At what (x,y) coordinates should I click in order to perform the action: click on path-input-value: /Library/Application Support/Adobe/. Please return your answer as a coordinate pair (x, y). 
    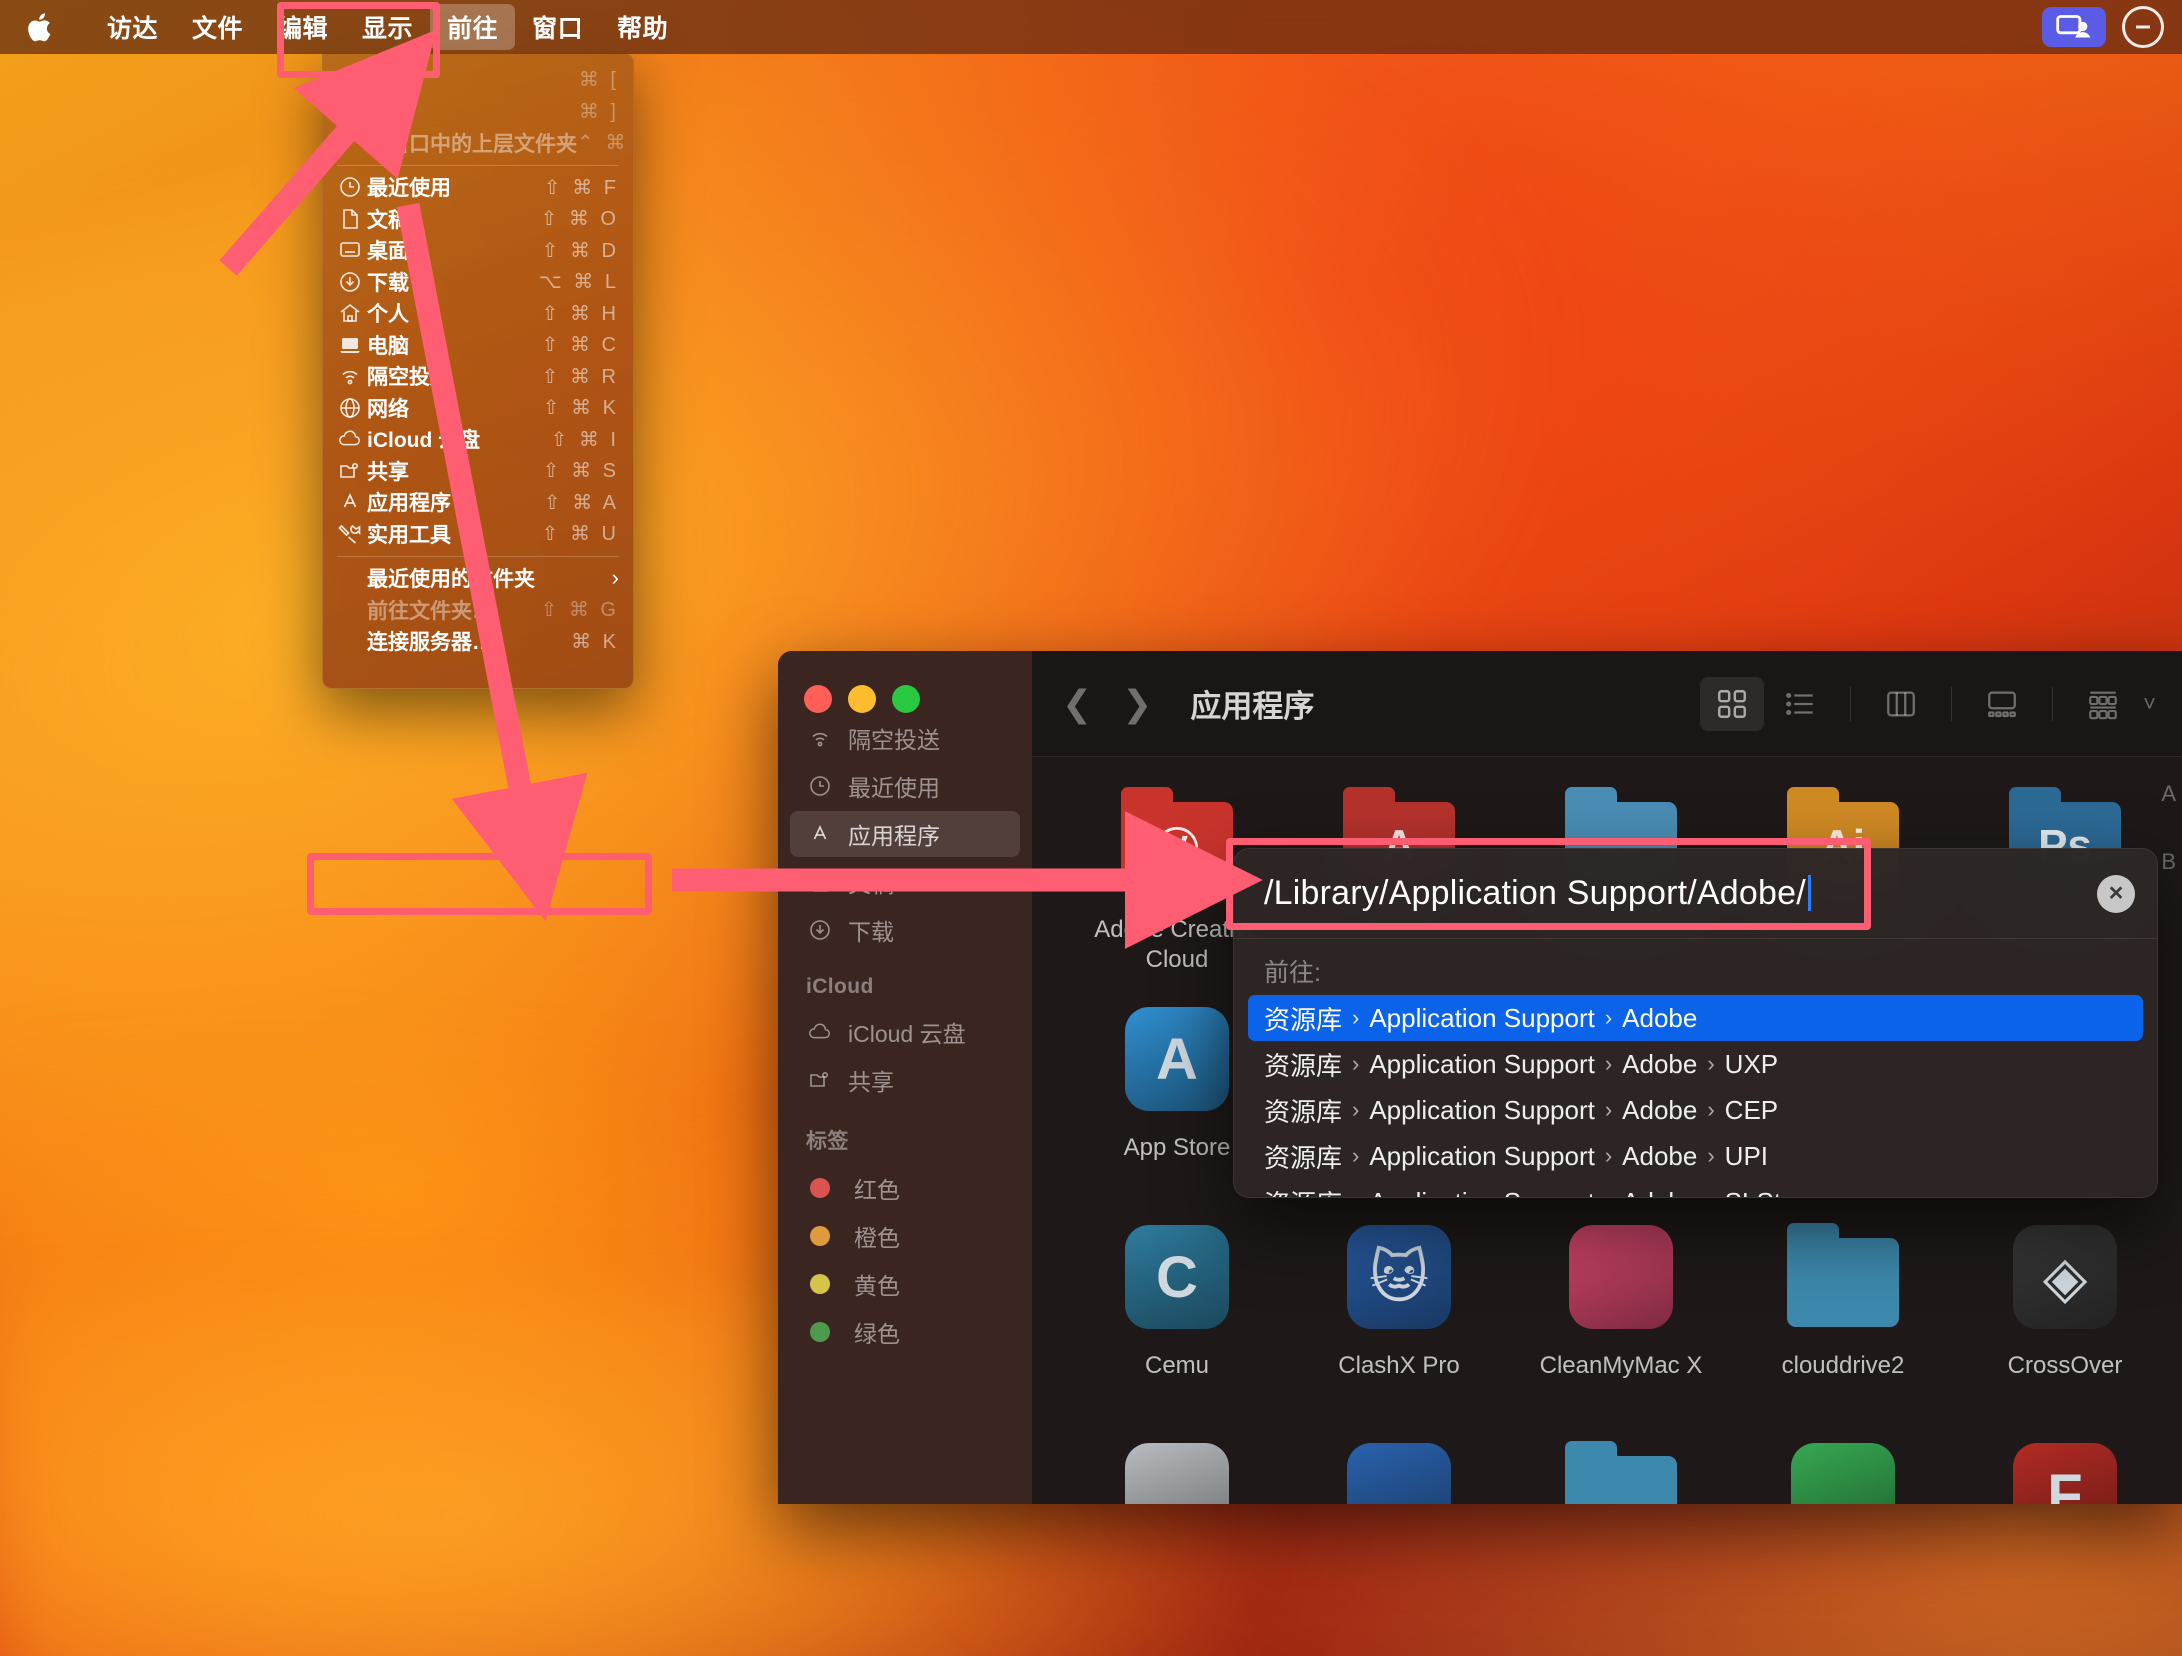
    Looking at the image, I should click on (1535, 893).